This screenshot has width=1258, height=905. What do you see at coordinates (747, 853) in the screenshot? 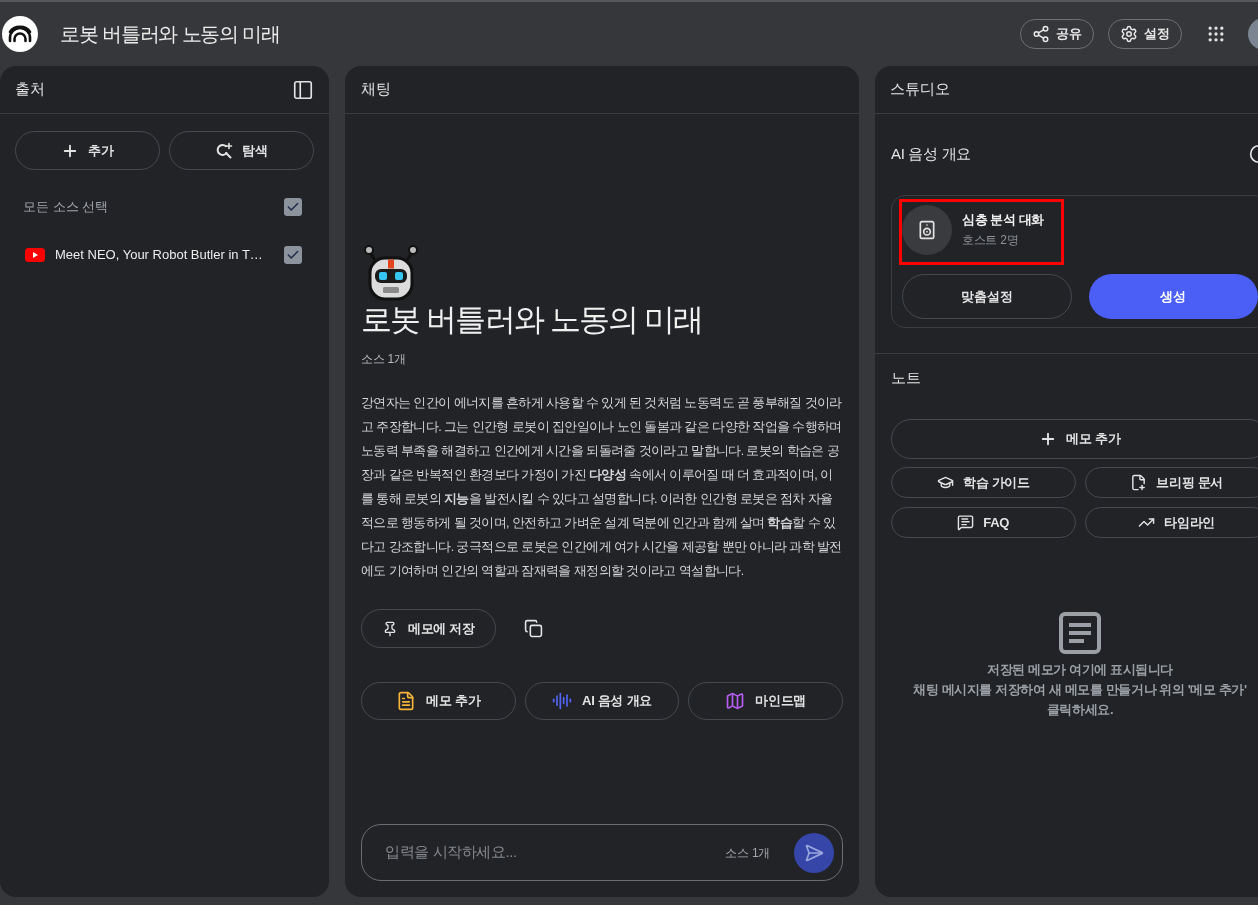
I see `input-source-count: 소스 1개` at bounding box center [747, 853].